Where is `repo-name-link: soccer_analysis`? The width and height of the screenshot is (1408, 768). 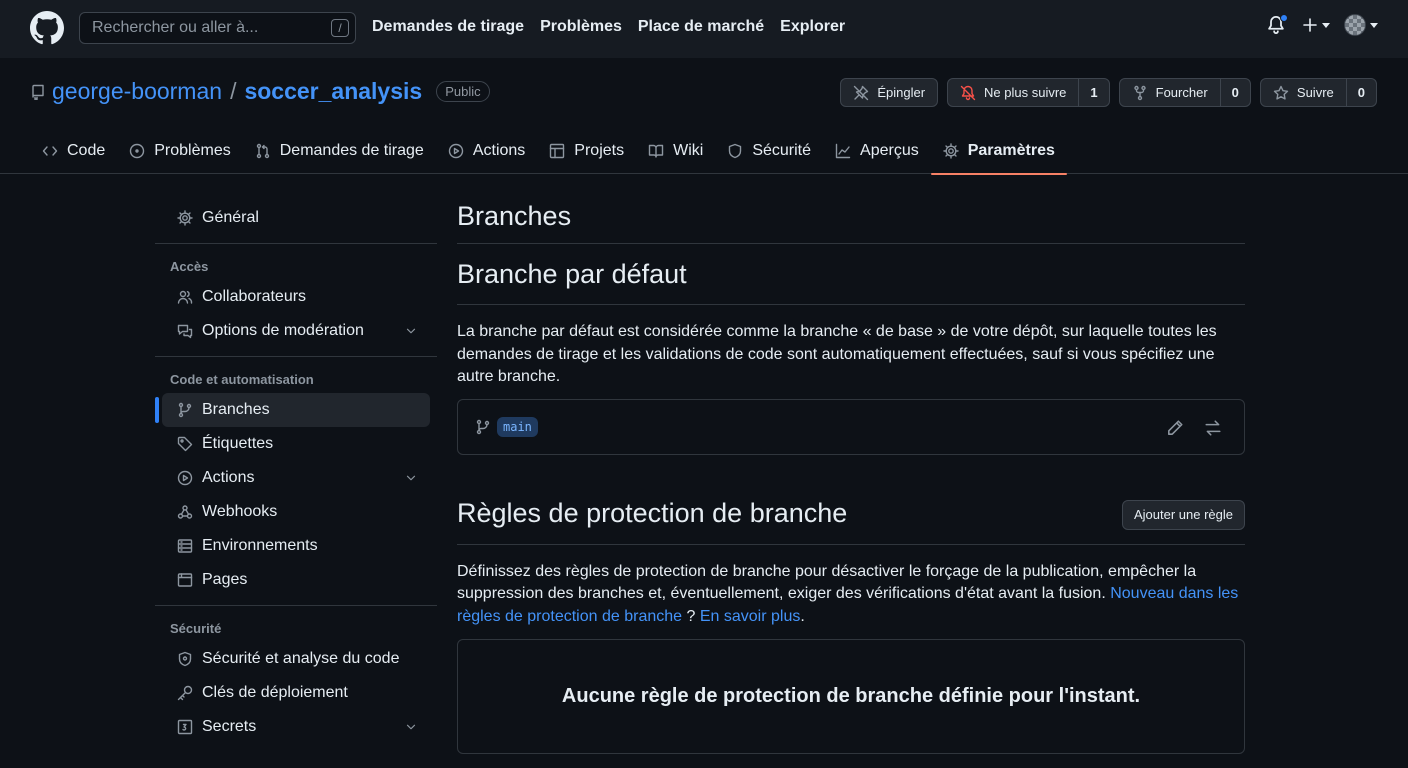 repo-name-link: soccer_analysis is located at coordinates (333, 91).